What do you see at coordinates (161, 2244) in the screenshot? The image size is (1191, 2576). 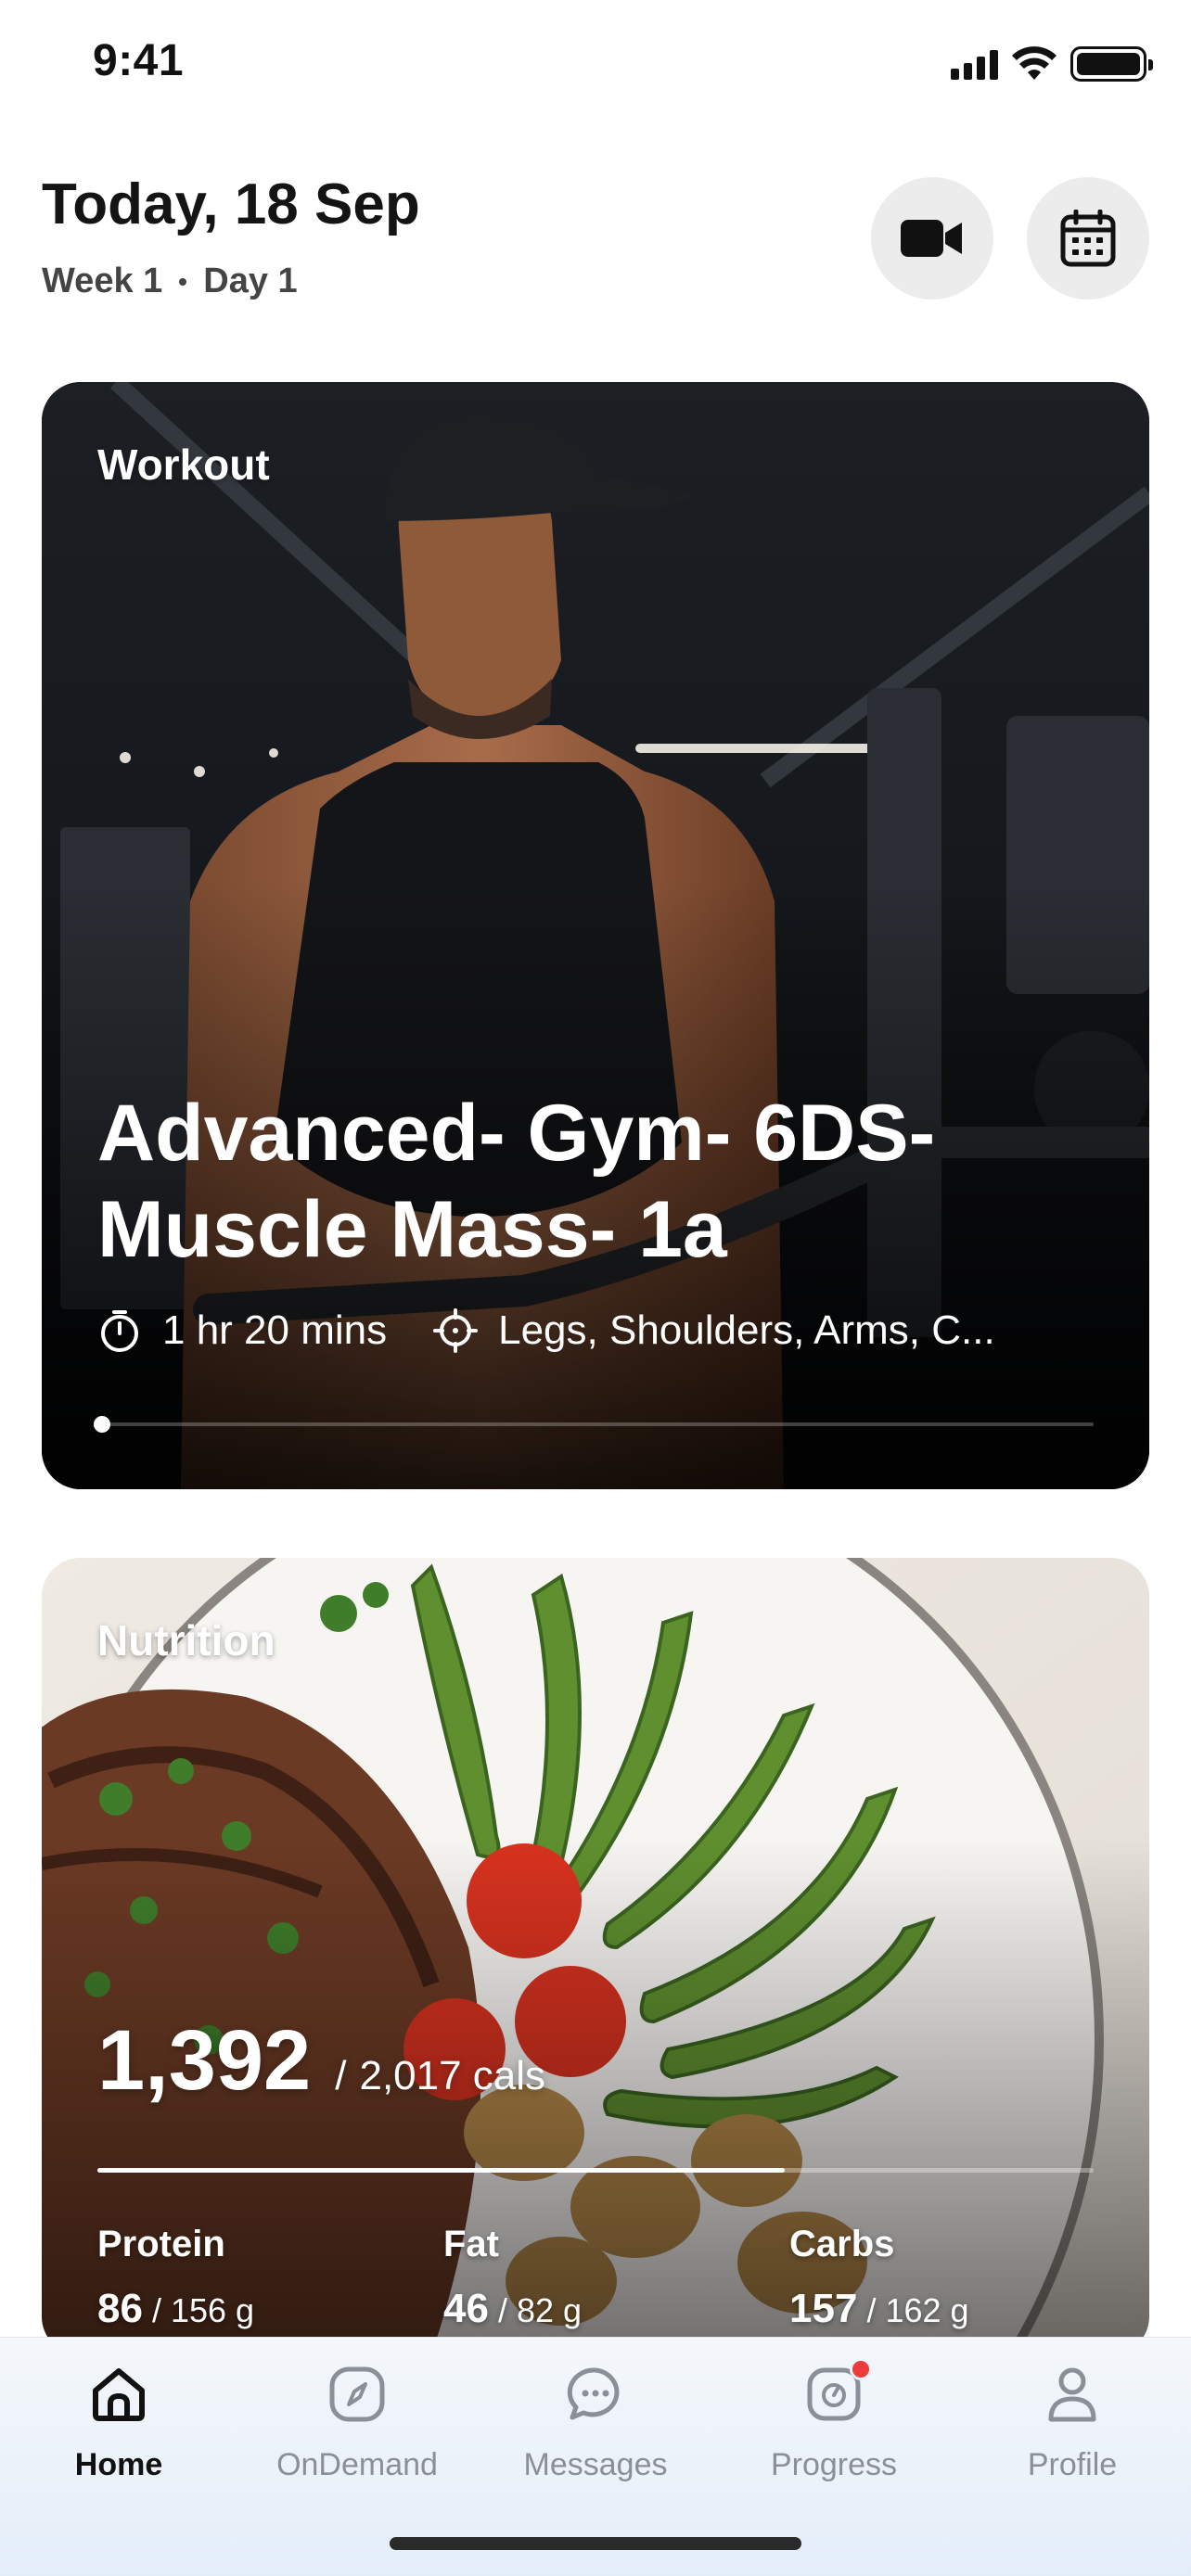 I see `macro-name: Protein` at bounding box center [161, 2244].